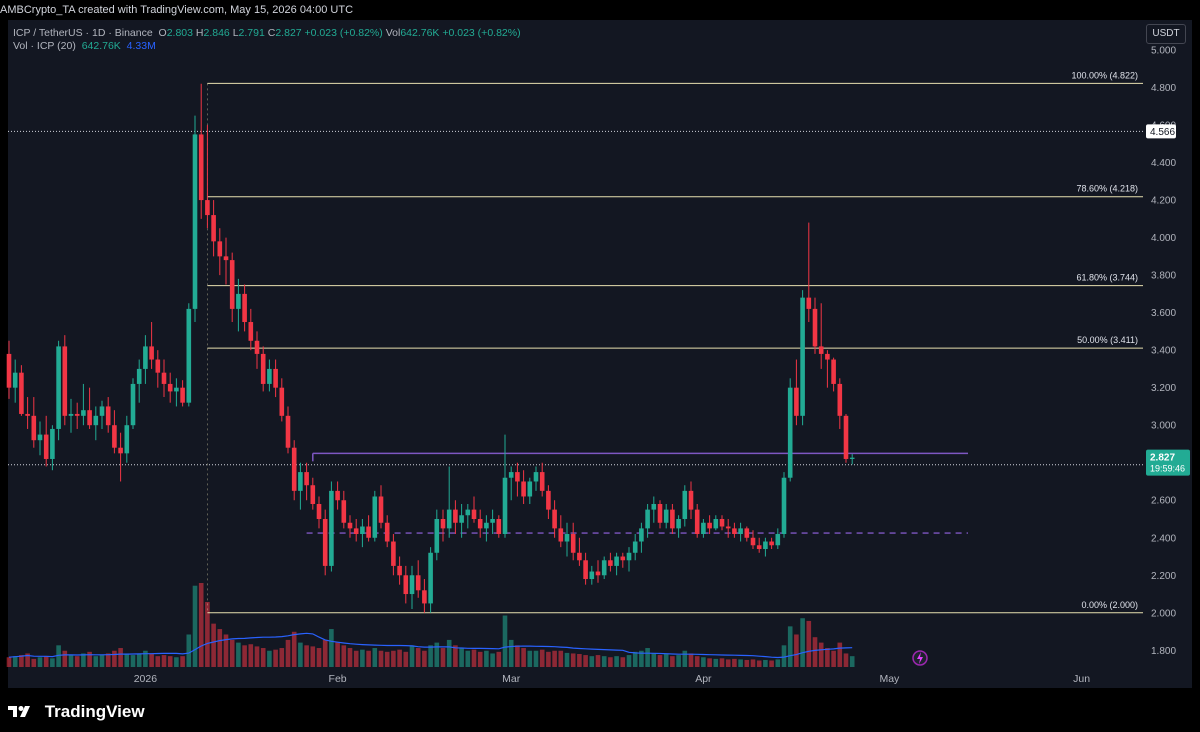 This screenshot has height=732, width=1200. What do you see at coordinates (1104, 75) in the screenshot?
I see `fib-level-label: 100.00% (4.822)` at bounding box center [1104, 75].